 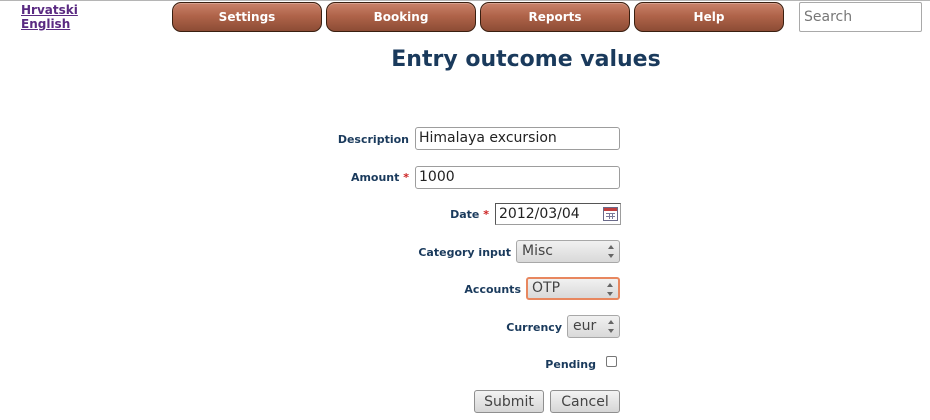 What do you see at coordinates (534, 327) in the screenshot?
I see `currency-label: Currency` at bounding box center [534, 327].